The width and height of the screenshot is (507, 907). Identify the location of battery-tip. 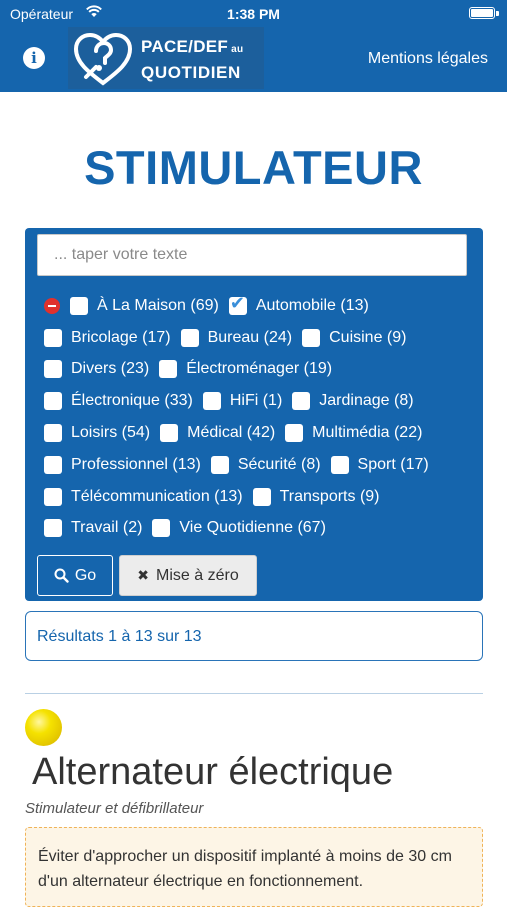
(497, 13).